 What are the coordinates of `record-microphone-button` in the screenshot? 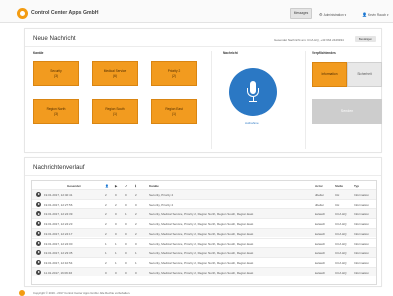 It's located at (253, 92).